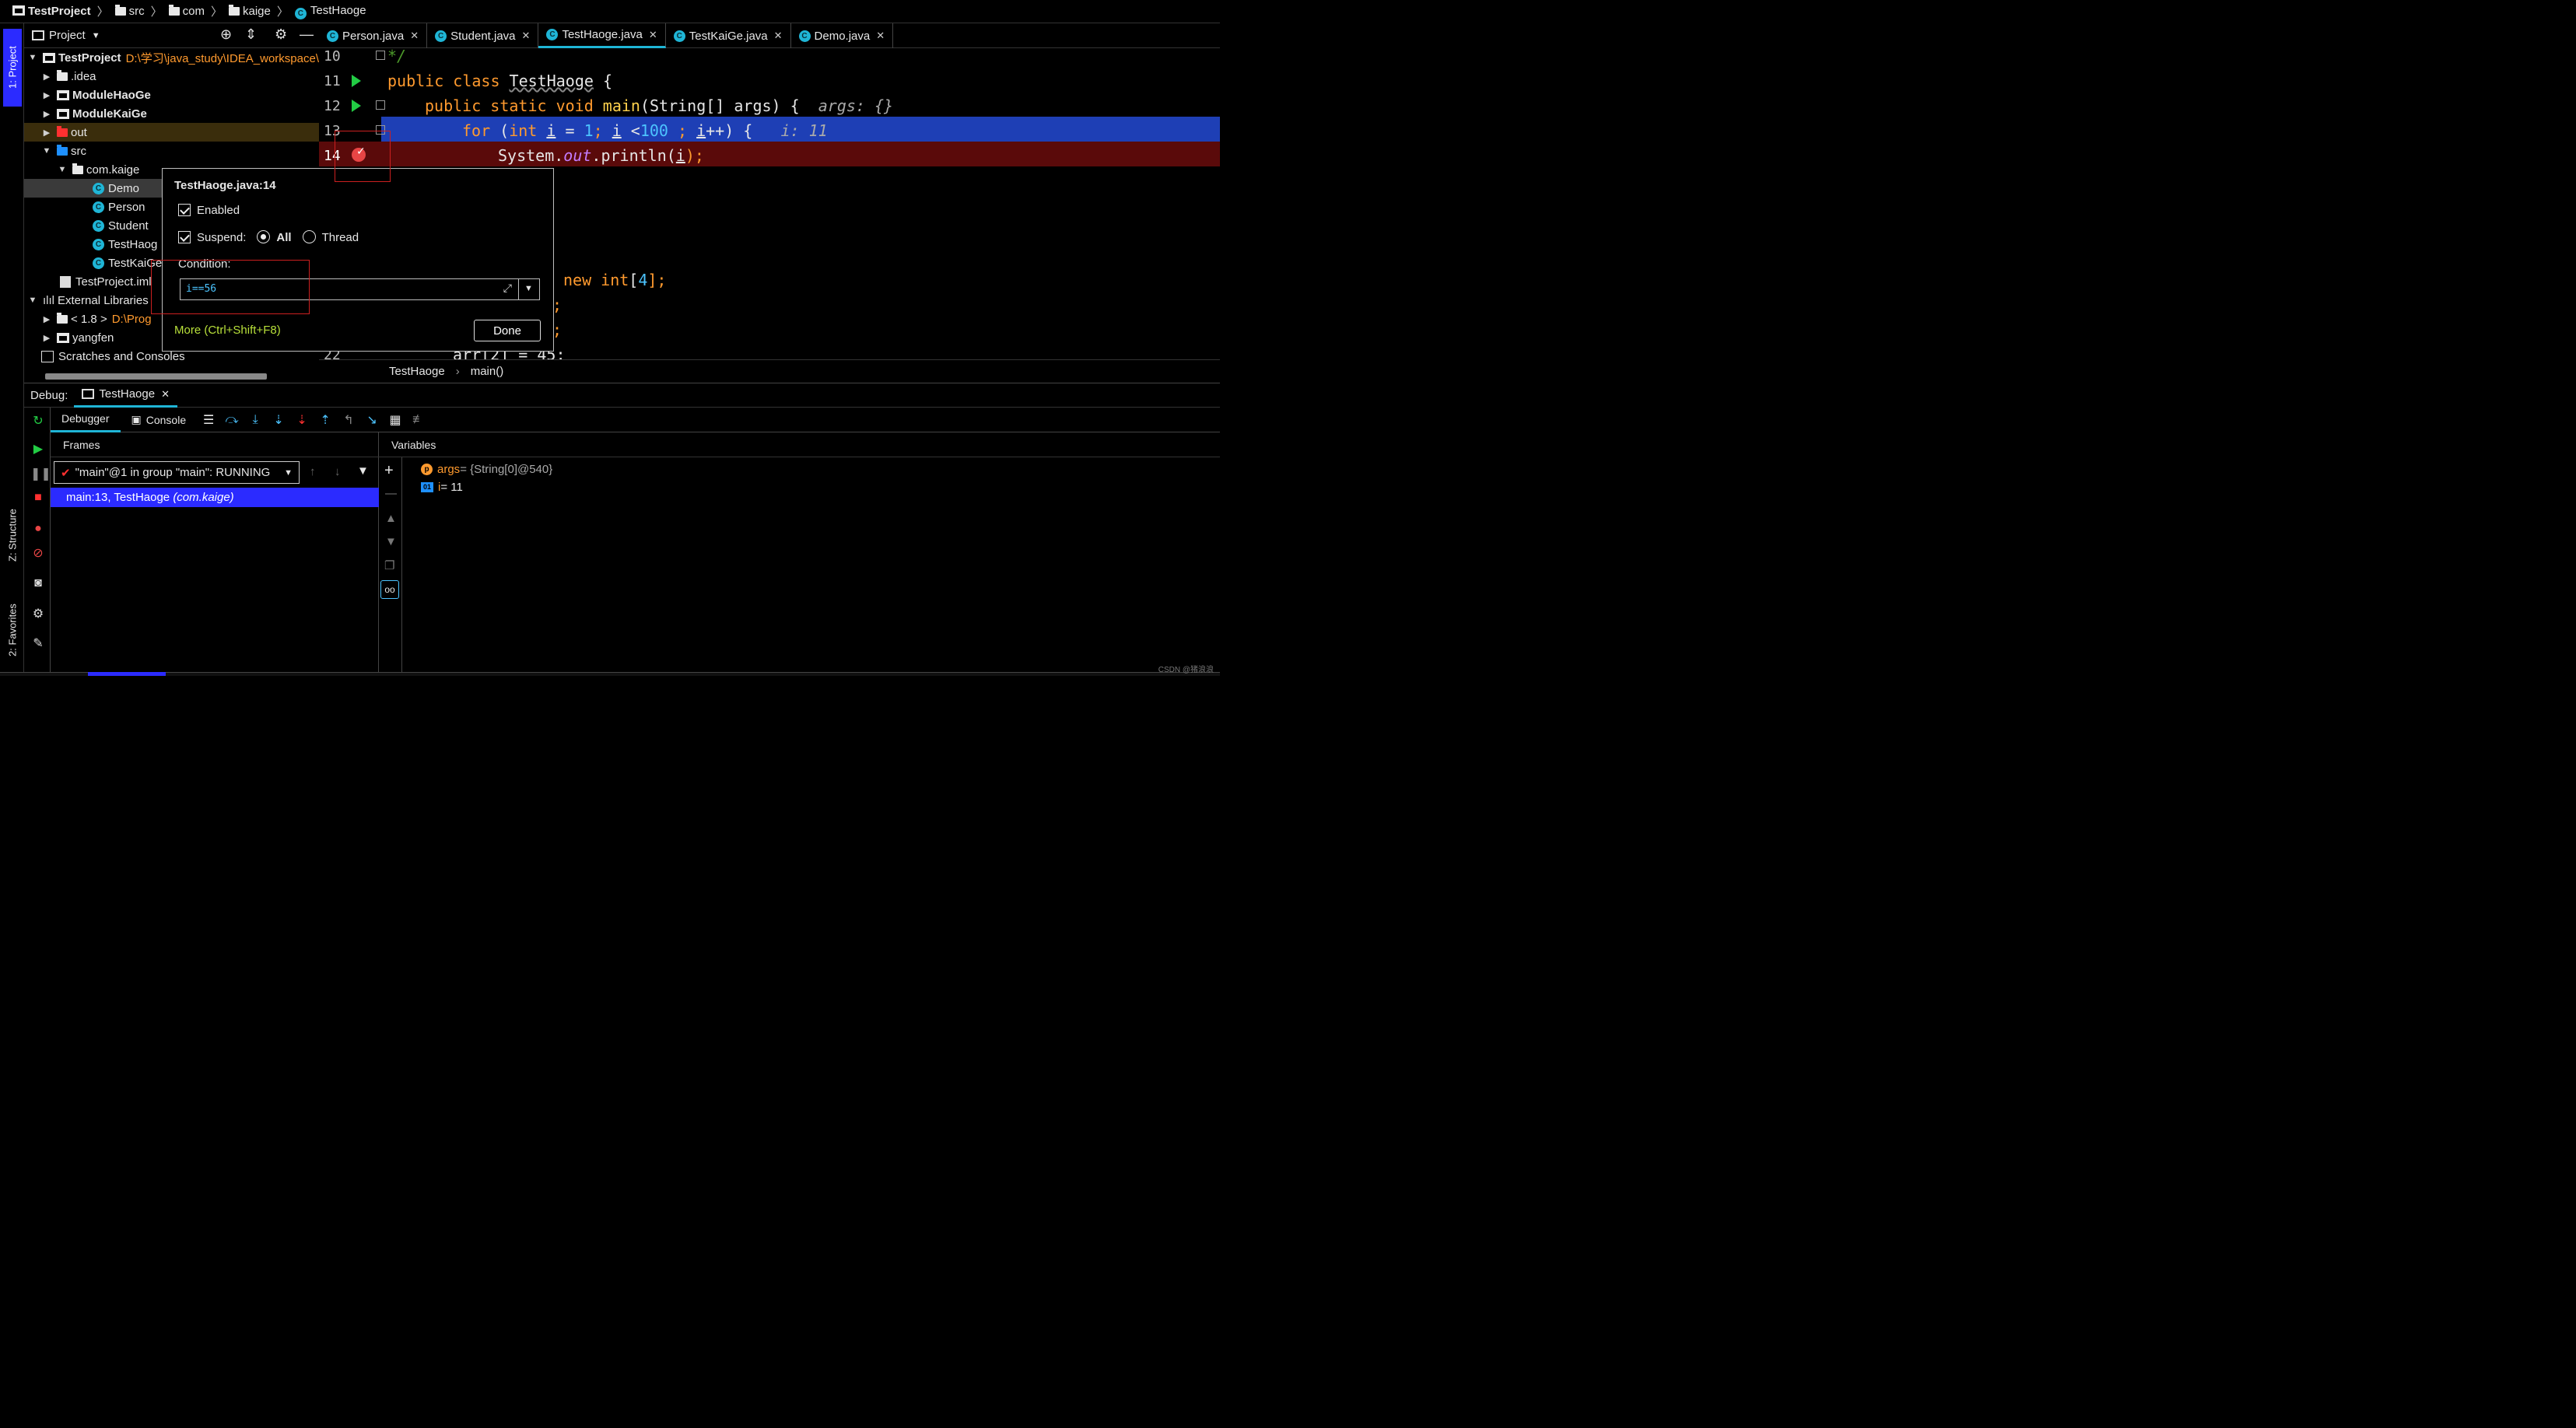  What do you see at coordinates (256, 420) in the screenshot?
I see `step-over-icon: ⤓` at bounding box center [256, 420].